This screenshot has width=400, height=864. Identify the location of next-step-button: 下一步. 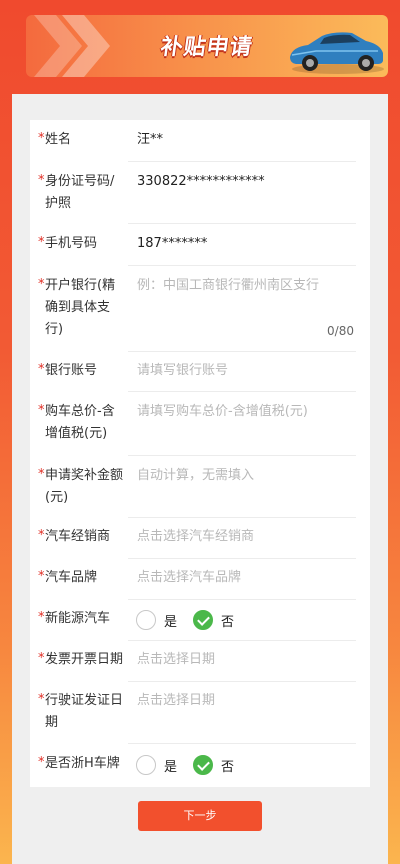
(200, 816).